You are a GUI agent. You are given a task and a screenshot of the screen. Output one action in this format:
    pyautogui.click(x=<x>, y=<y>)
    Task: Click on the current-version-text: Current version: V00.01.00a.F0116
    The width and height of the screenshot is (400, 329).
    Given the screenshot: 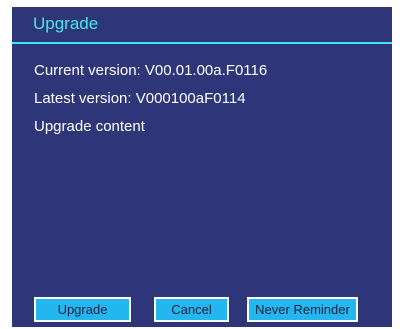 What is the action you would take?
    pyautogui.click(x=151, y=70)
    